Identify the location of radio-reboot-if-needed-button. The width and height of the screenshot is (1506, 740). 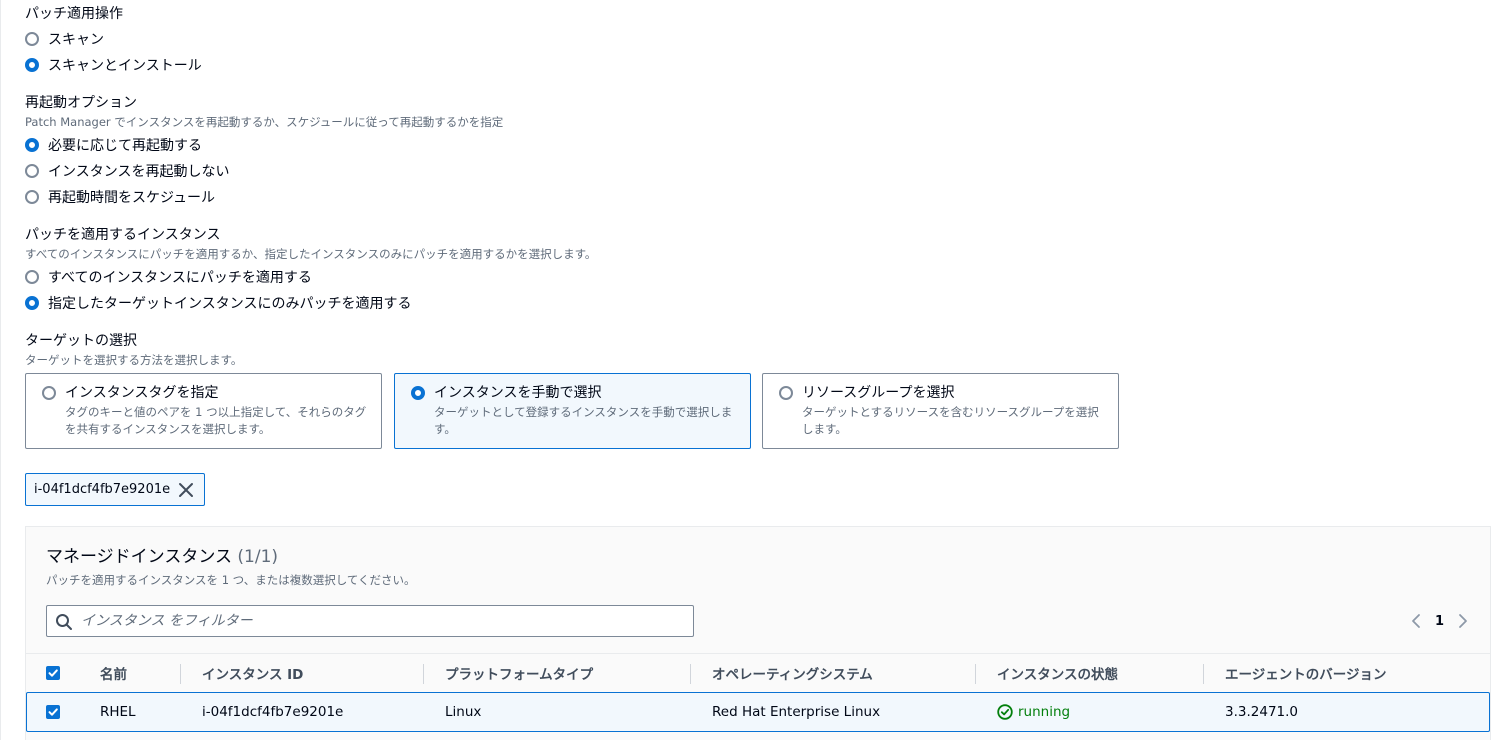
(32, 145).